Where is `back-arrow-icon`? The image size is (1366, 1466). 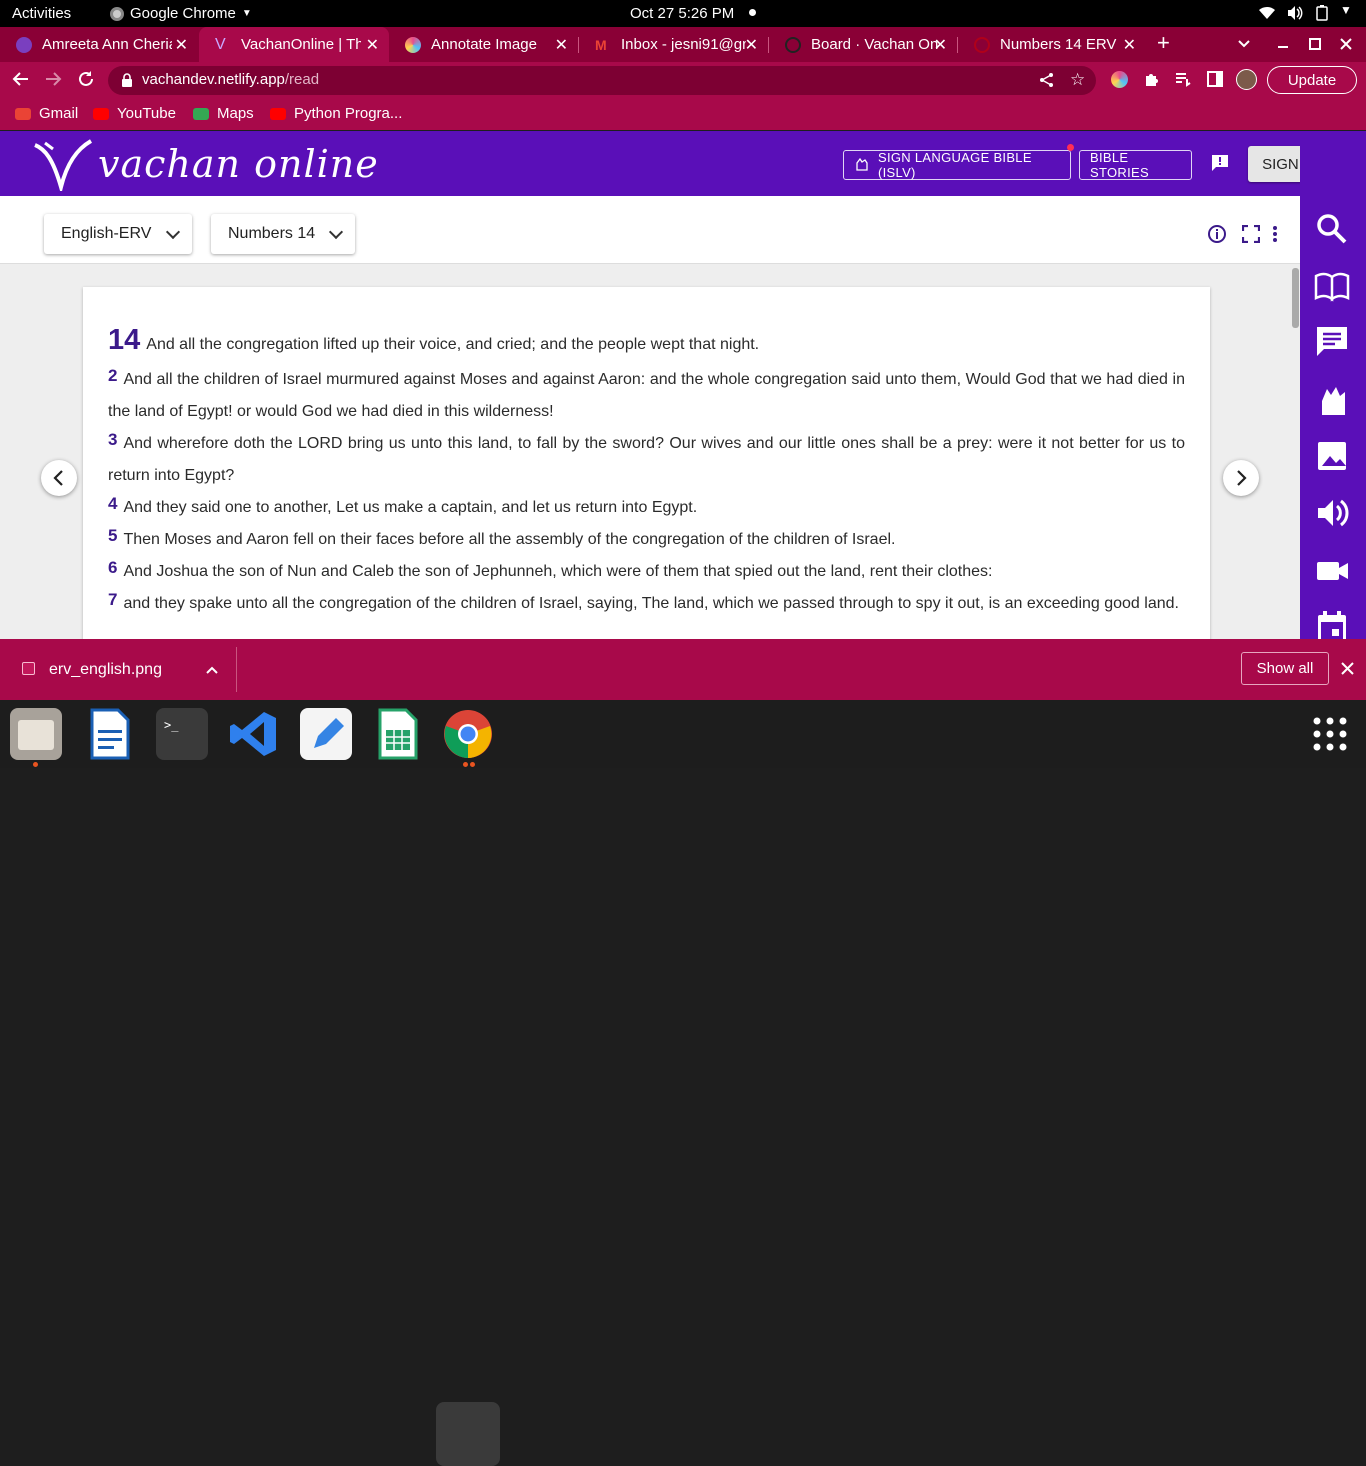 back-arrow-icon is located at coordinates (21, 81).